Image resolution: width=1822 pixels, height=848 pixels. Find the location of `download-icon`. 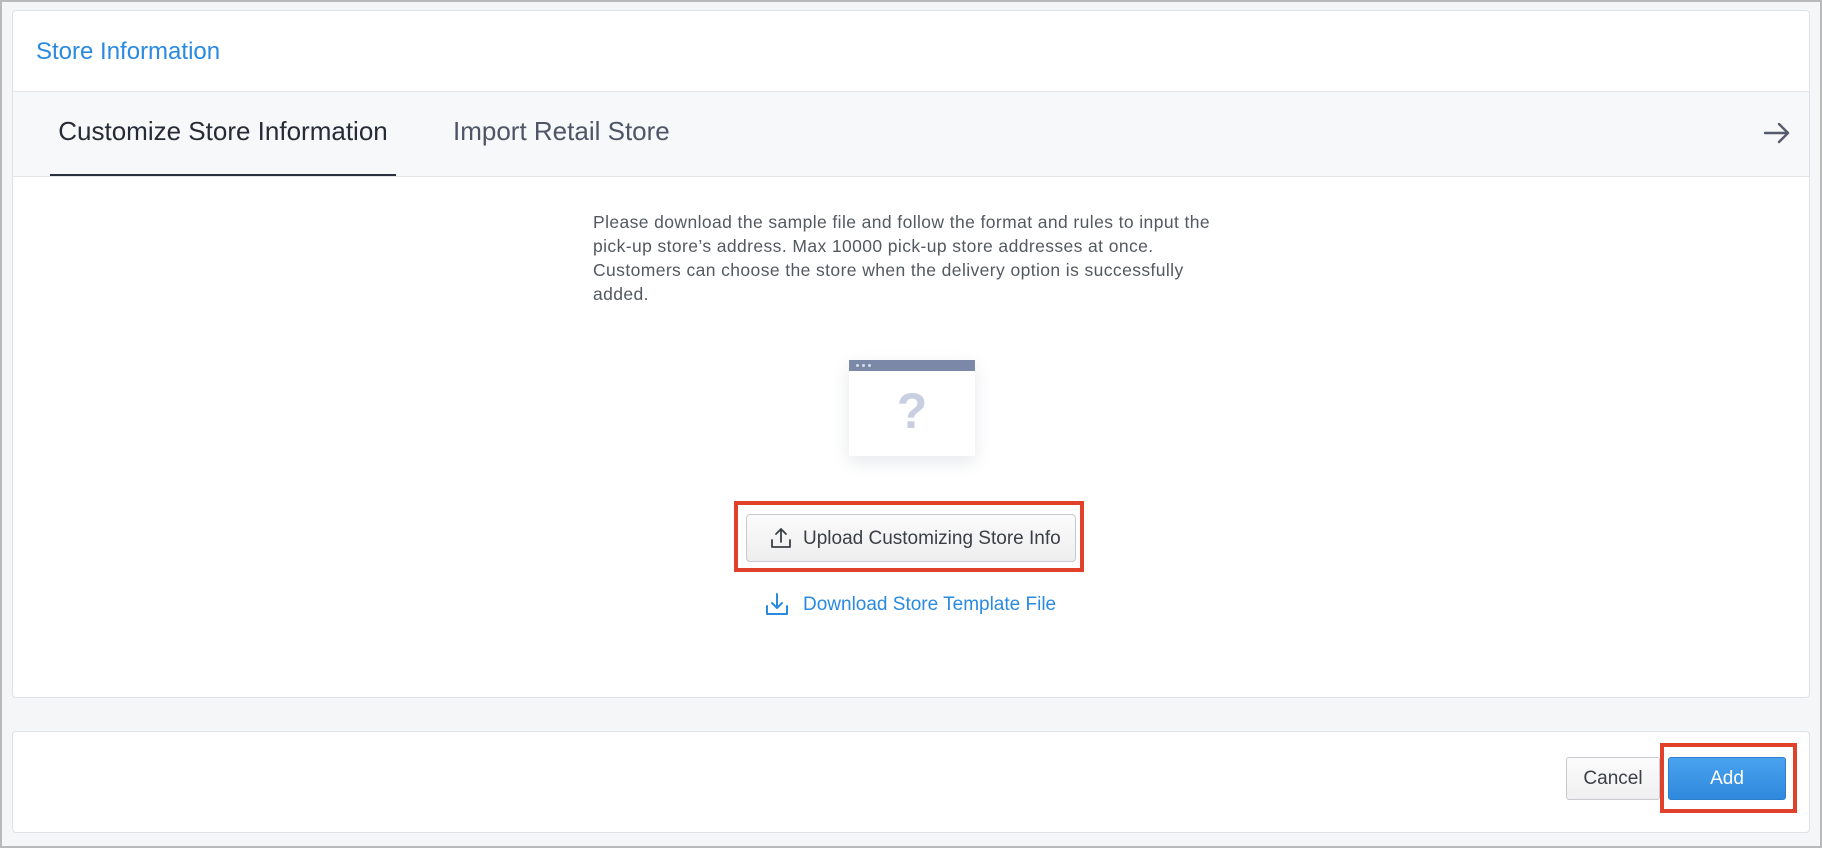

download-icon is located at coordinates (777, 604).